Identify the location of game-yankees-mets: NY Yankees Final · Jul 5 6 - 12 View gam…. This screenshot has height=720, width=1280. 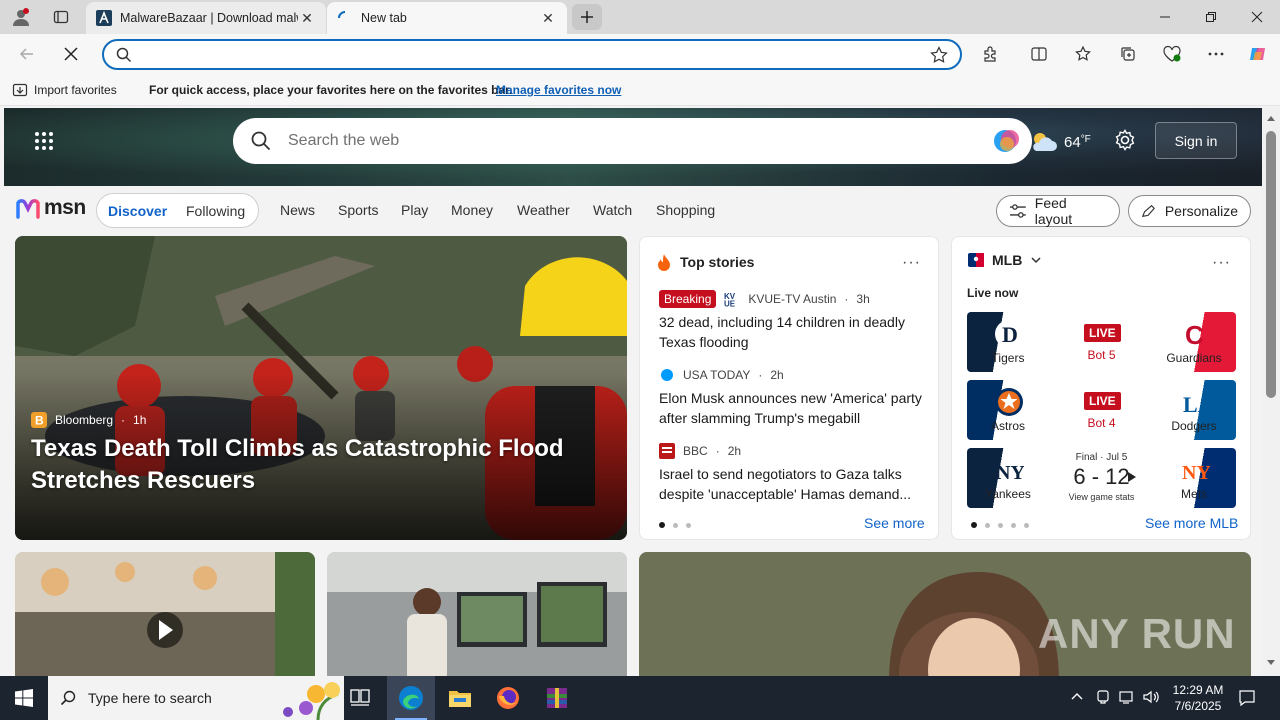
(1101, 478).